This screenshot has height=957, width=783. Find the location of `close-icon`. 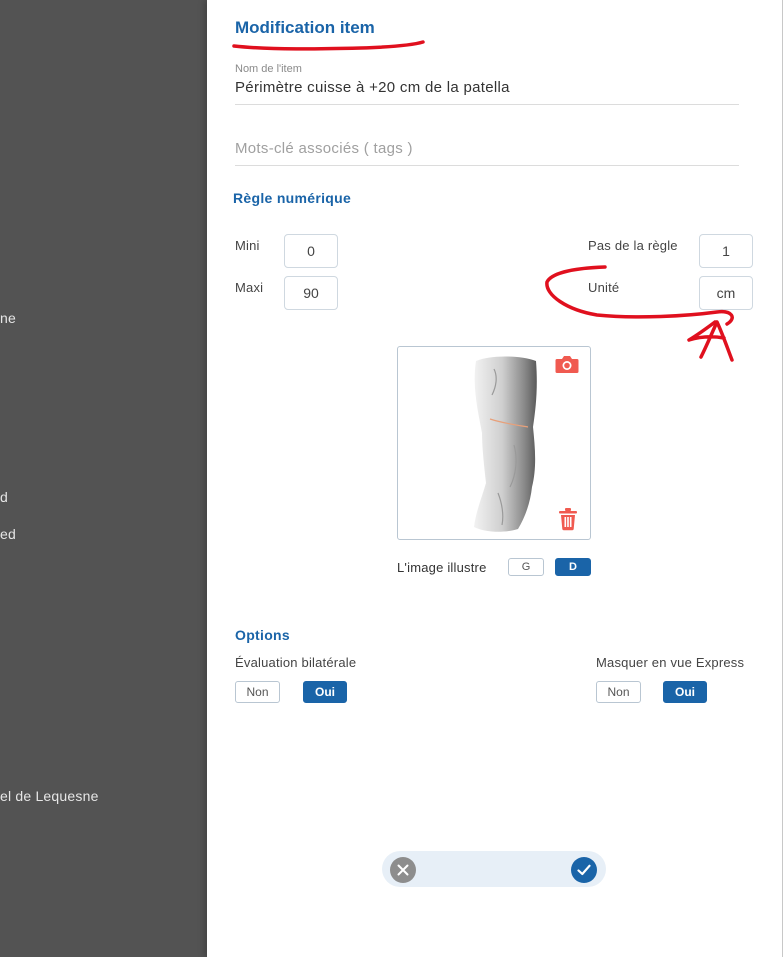

close-icon is located at coordinates (403, 870).